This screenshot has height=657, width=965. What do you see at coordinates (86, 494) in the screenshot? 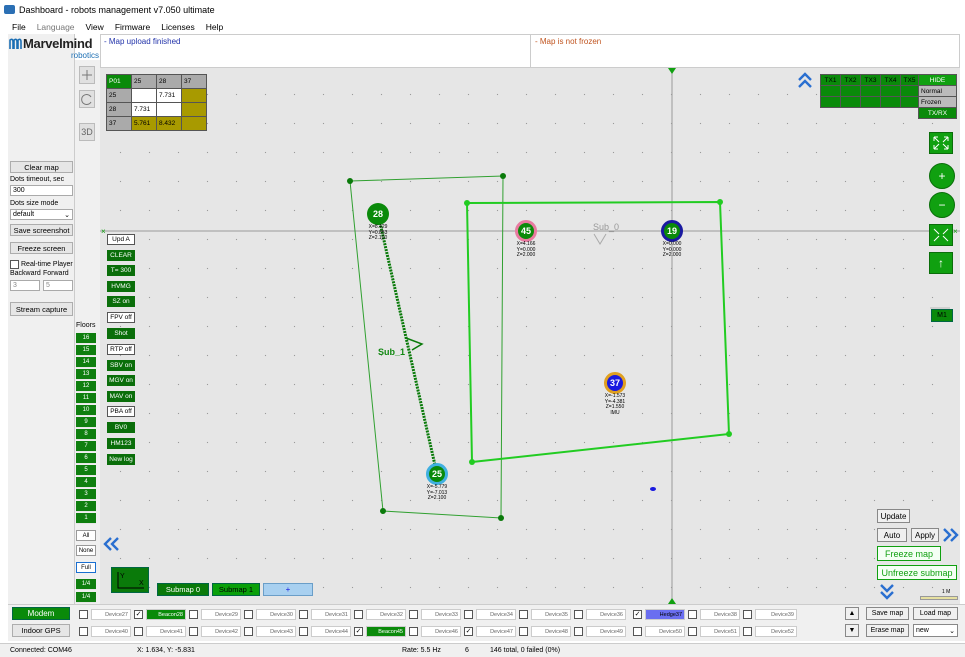
I see `floor-3: 3` at bounding box center [86, 494].